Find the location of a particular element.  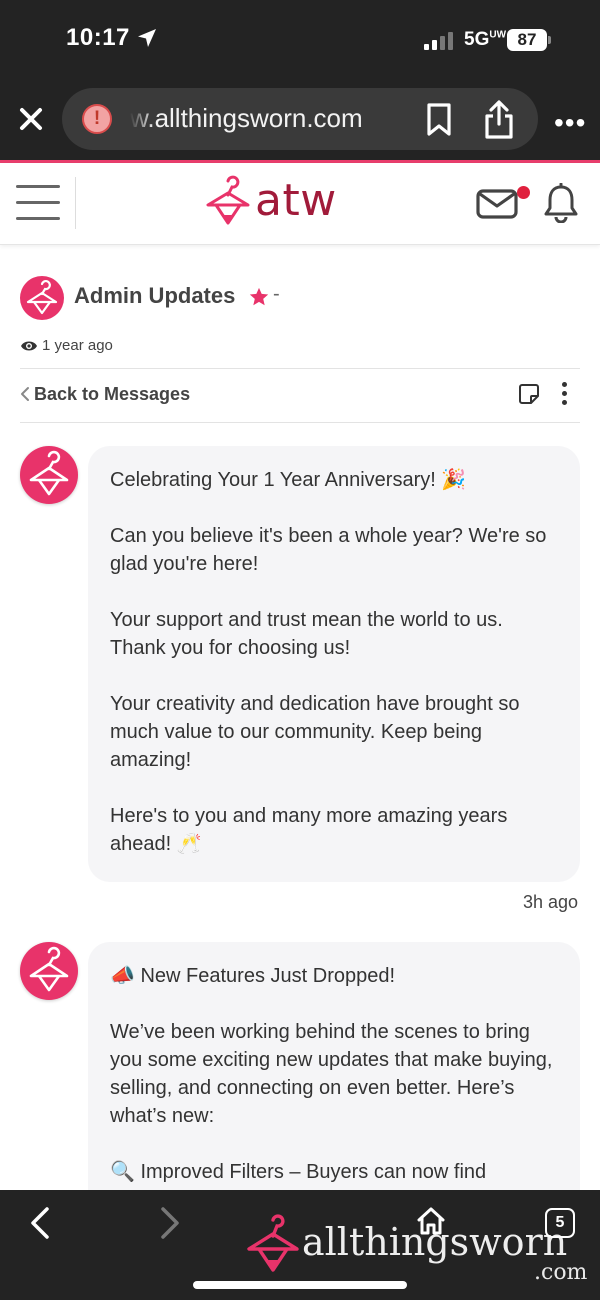

message-paragraph: 🔍 Improved Filters – Buyers can now find is located at coordinates (298, 1172).